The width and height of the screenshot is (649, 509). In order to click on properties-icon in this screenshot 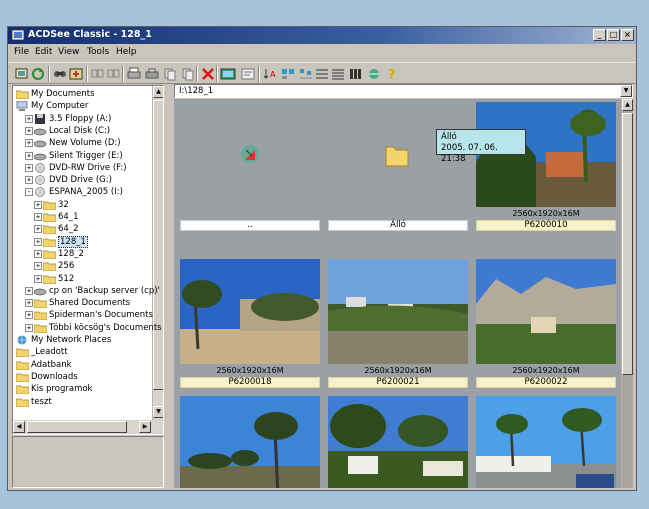, I will do `click(248, 73)`.